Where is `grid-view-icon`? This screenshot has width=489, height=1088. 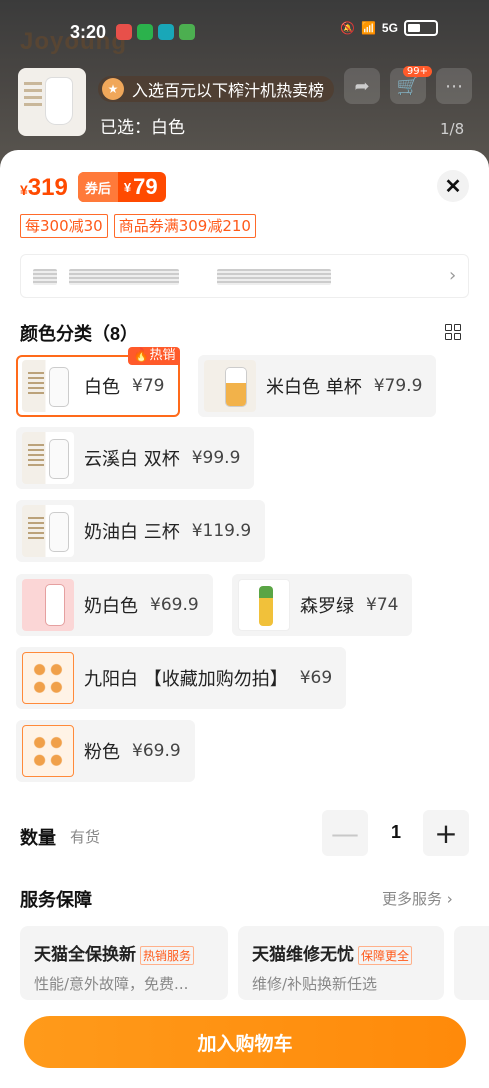
grid-view-icon is located at coordinates (453, 332).